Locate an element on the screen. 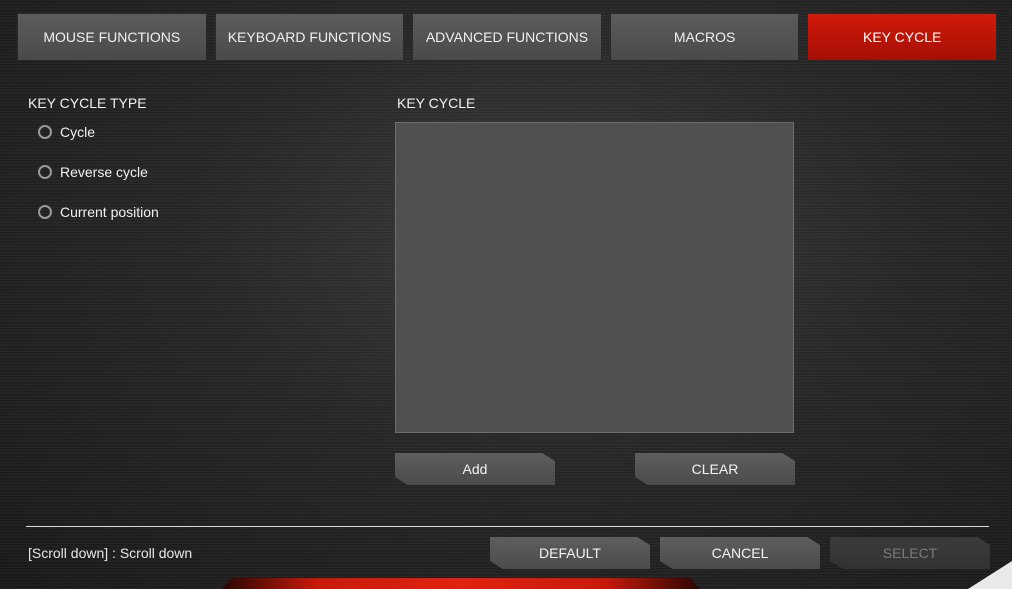  radio-reverse-cycle: Reverse cycle is located at coordinates (93, 172).